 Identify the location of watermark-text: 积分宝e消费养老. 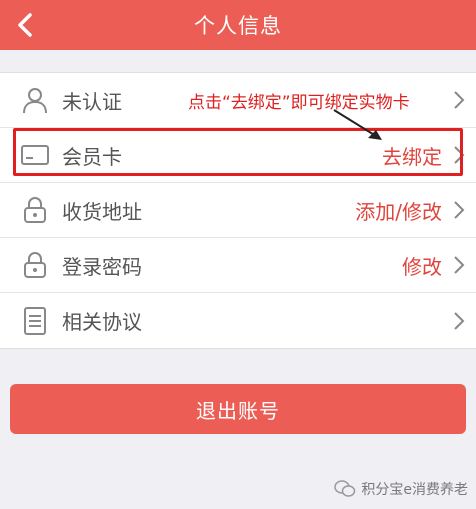
(414, 490).